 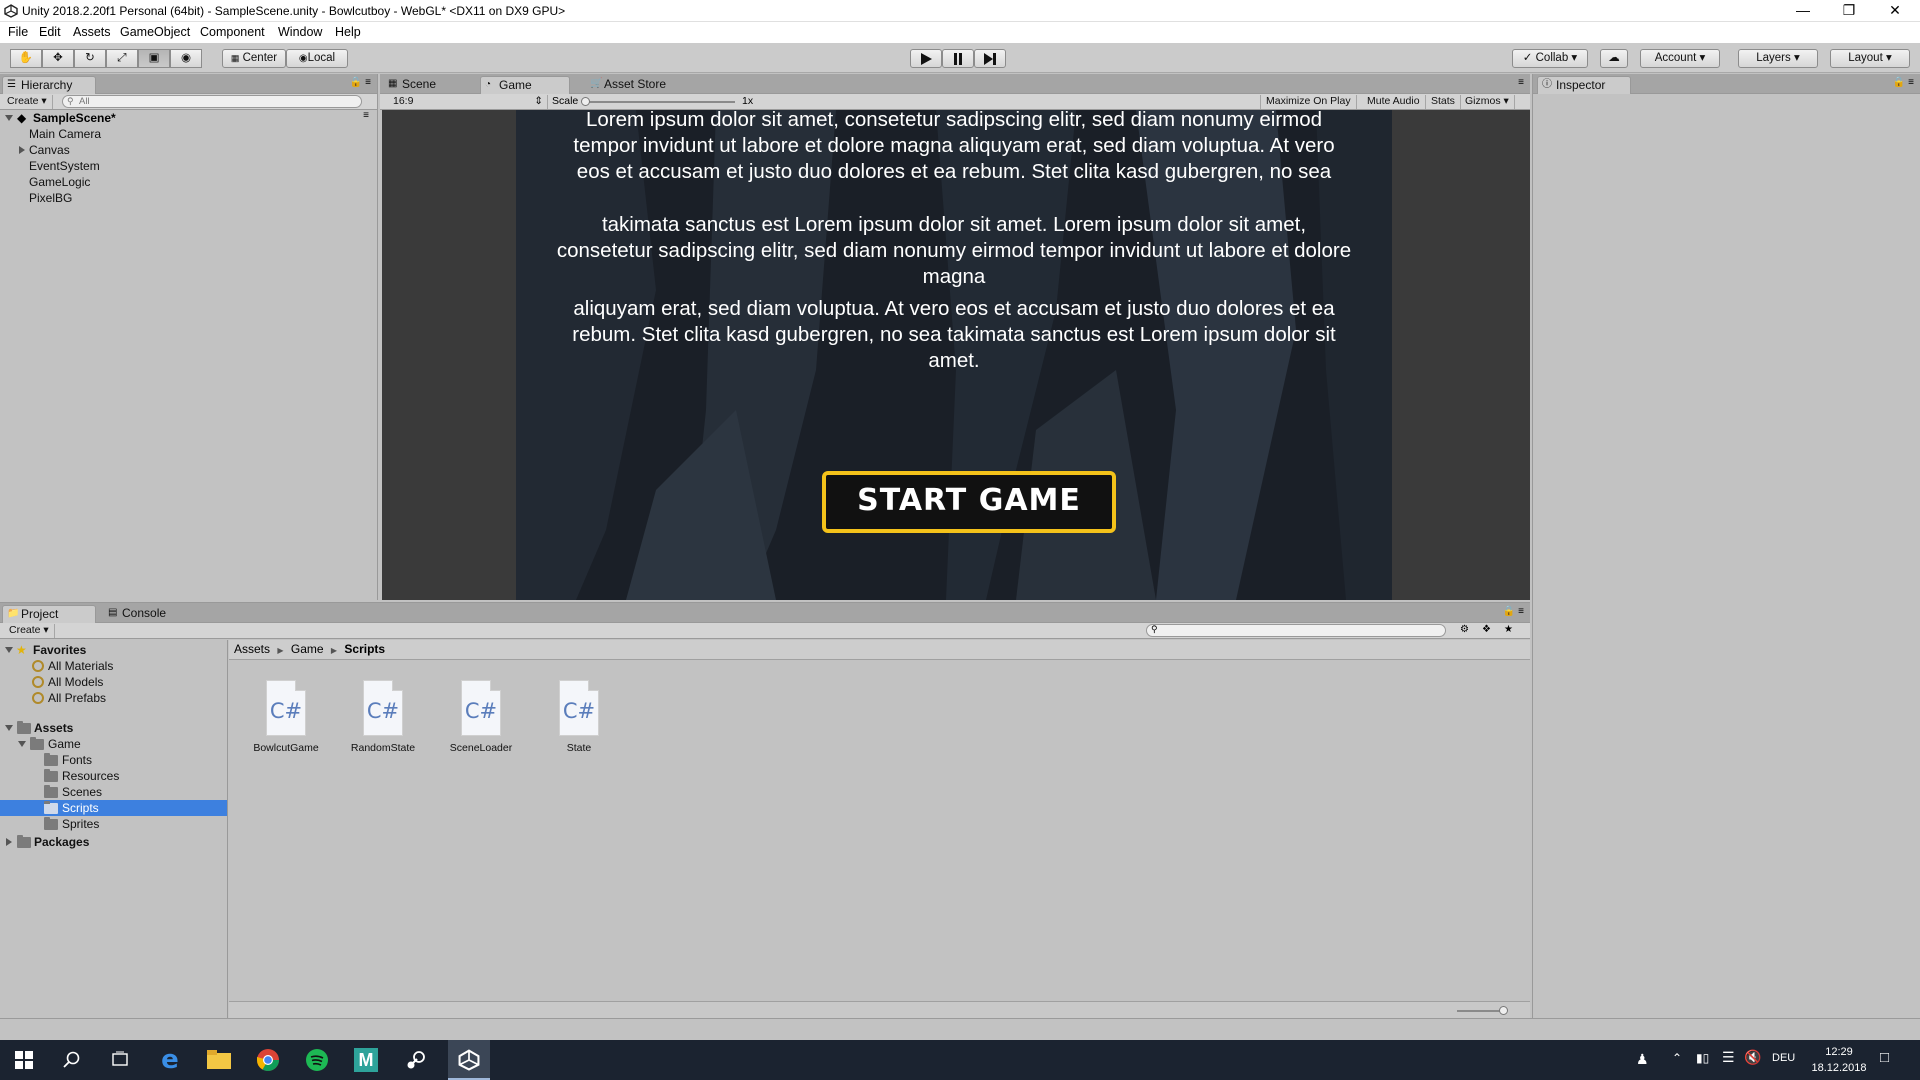 What do you see at coordinates (113, 650) in the screenshot?
I see `favorites-header: ★ Favorites` at bounding box center [113, 650].